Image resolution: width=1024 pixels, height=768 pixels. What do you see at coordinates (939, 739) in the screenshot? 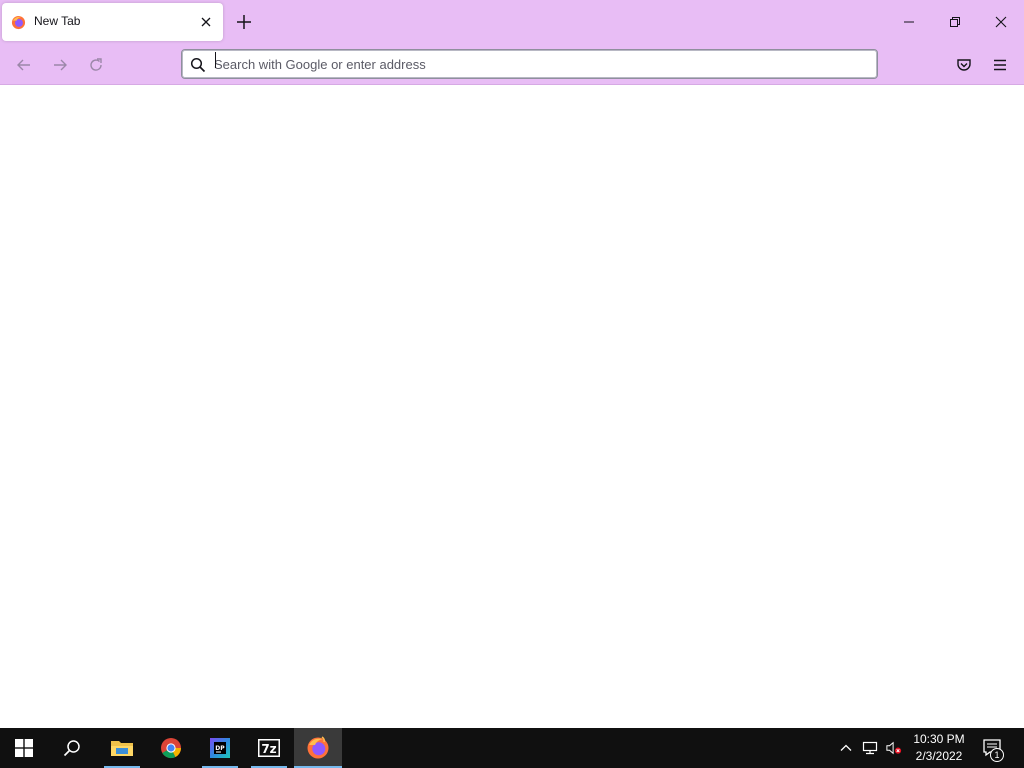
I see `clock-time: 10:30 PM` at bounding box center [939, 739].